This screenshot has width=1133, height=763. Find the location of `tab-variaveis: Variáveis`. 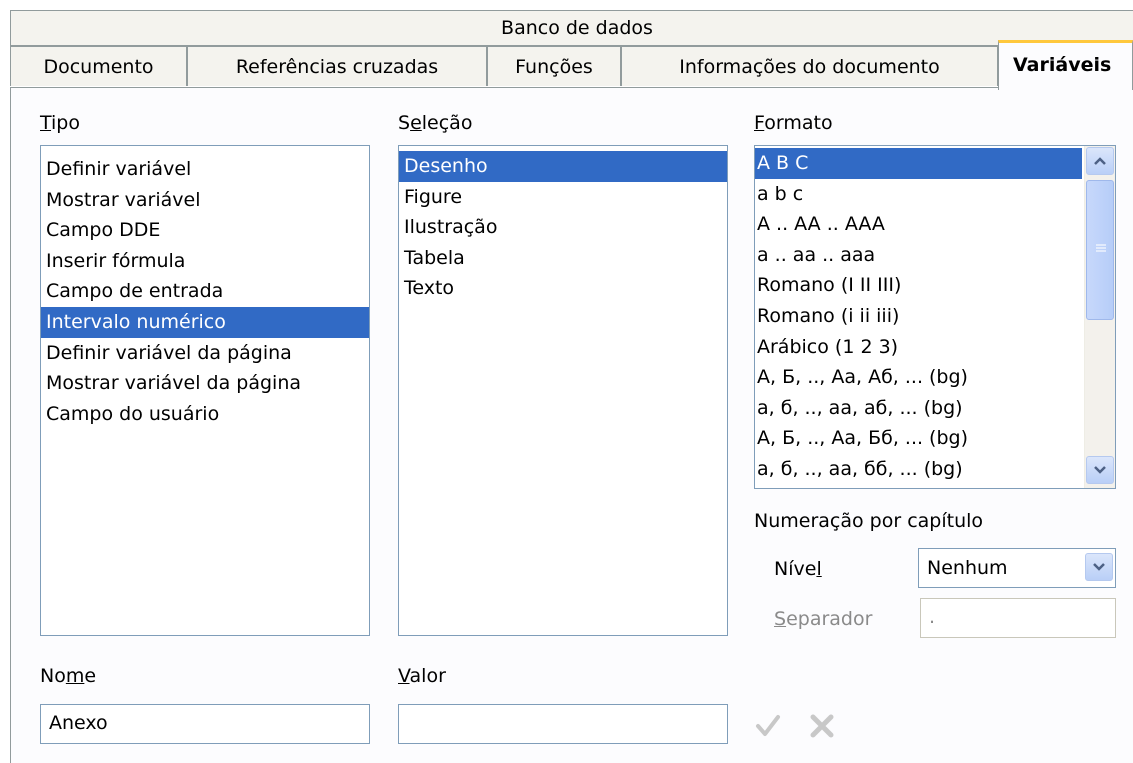

tab-variaveis: Variáveis is located at coordinates (1065, 65).